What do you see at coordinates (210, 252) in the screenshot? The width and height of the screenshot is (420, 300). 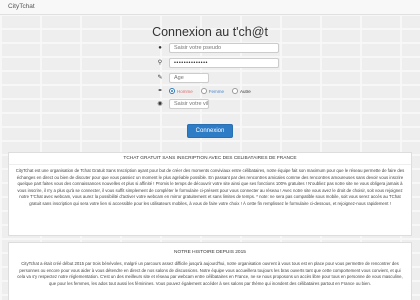 I see `history-heading: NOTRE HISTOIRE DEPUIS 2015` at bounding box center [210, 252].